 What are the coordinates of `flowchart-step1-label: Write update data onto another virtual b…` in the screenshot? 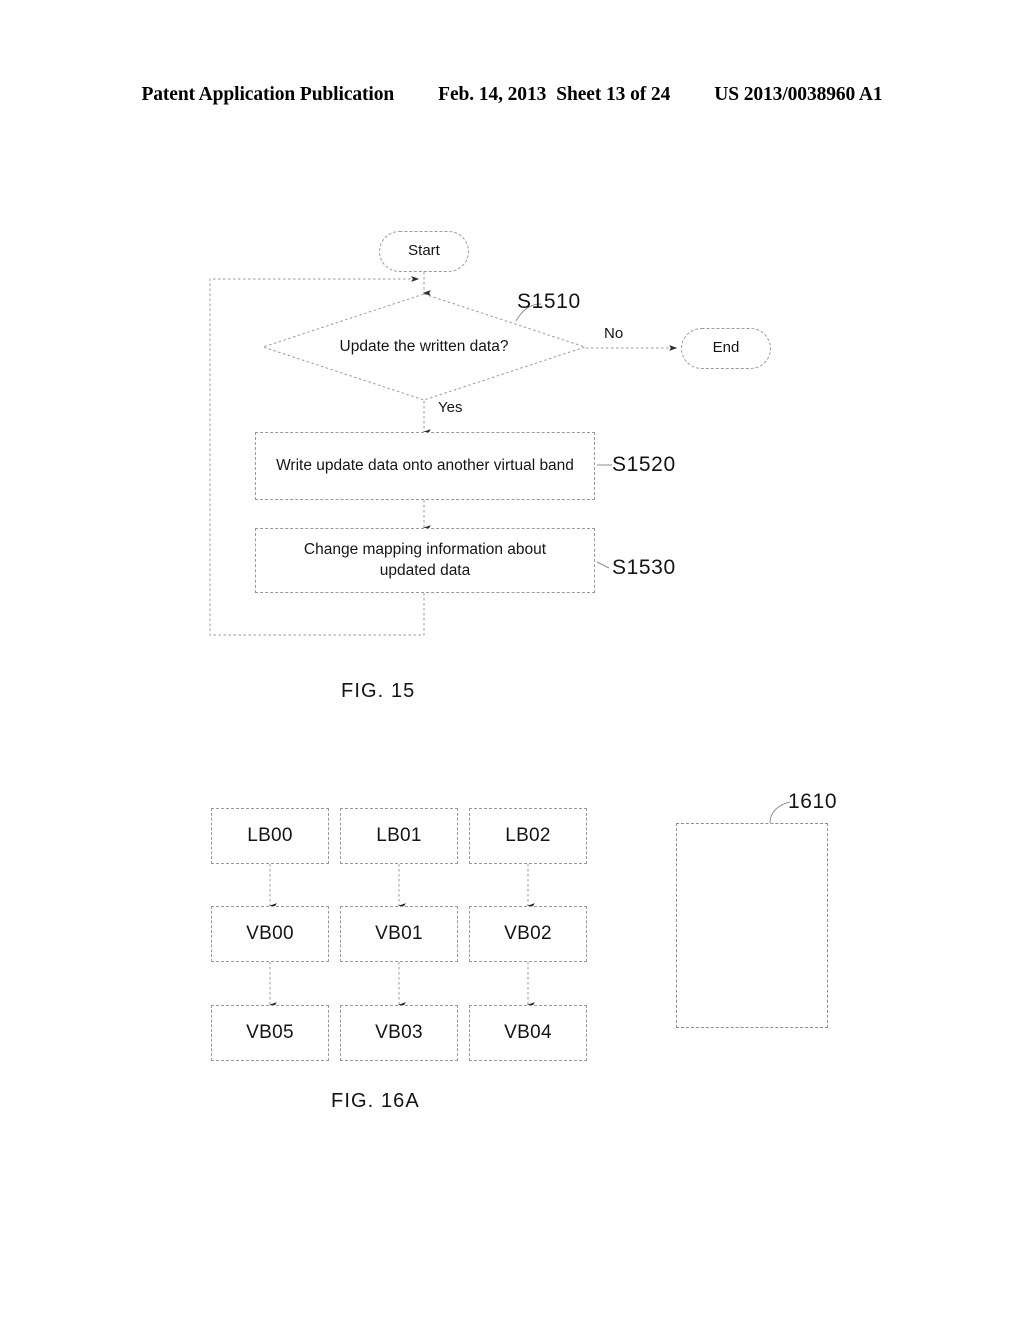 It's located at (425, 465).